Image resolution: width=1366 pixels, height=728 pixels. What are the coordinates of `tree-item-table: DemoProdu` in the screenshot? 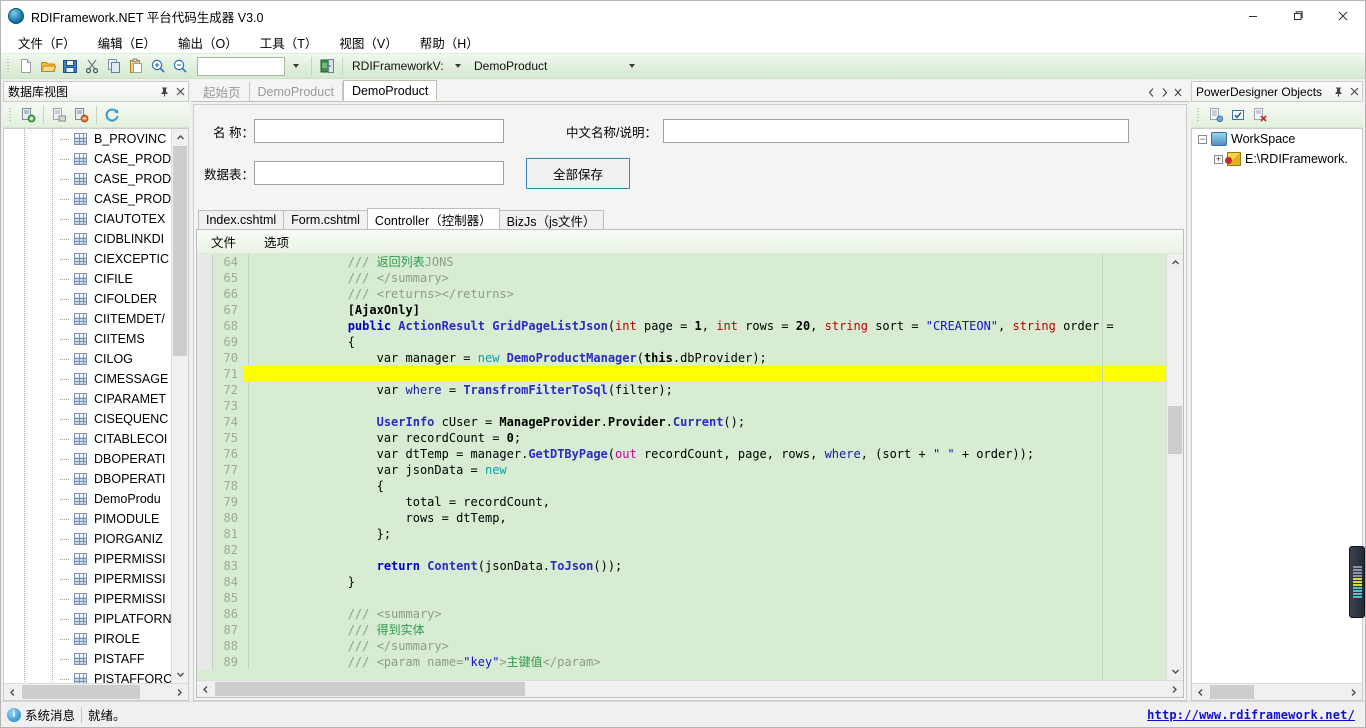 It's located at (87, 499).